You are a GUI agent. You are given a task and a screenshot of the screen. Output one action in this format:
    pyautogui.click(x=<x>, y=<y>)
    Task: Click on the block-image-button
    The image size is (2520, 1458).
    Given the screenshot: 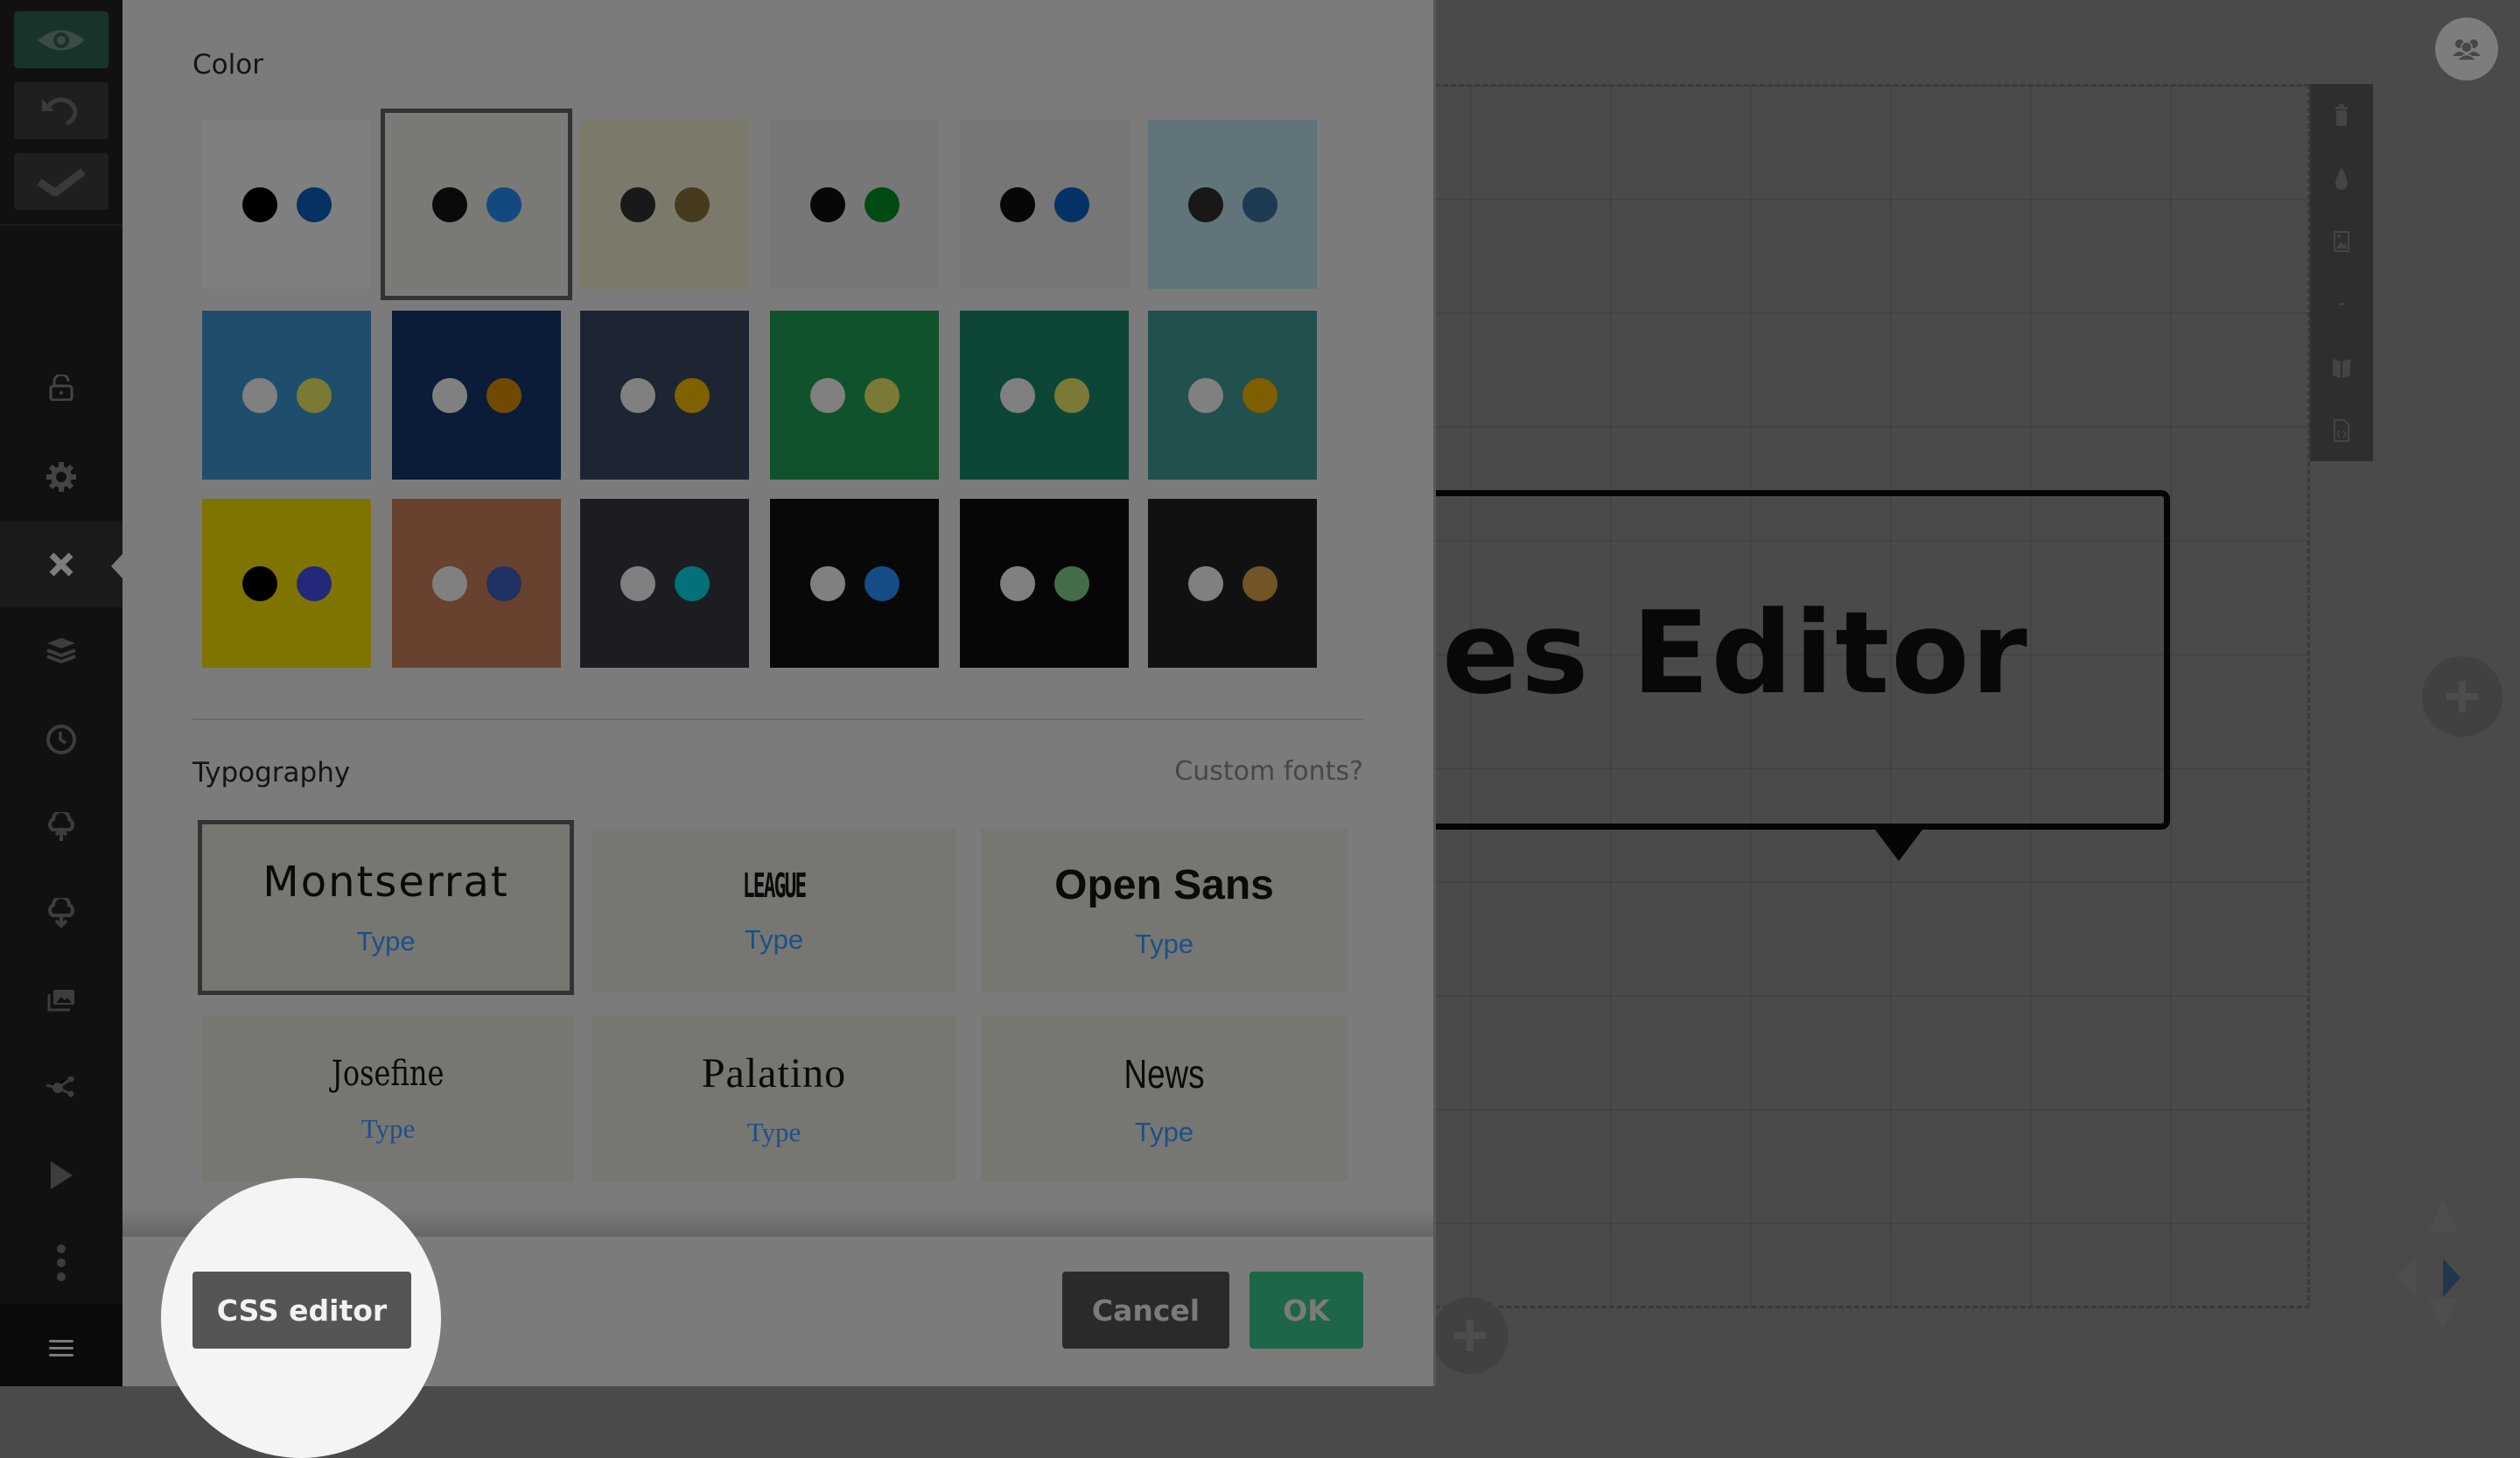 What is the action you would take?
    pyautogui.click(x=2341, y=241)
    